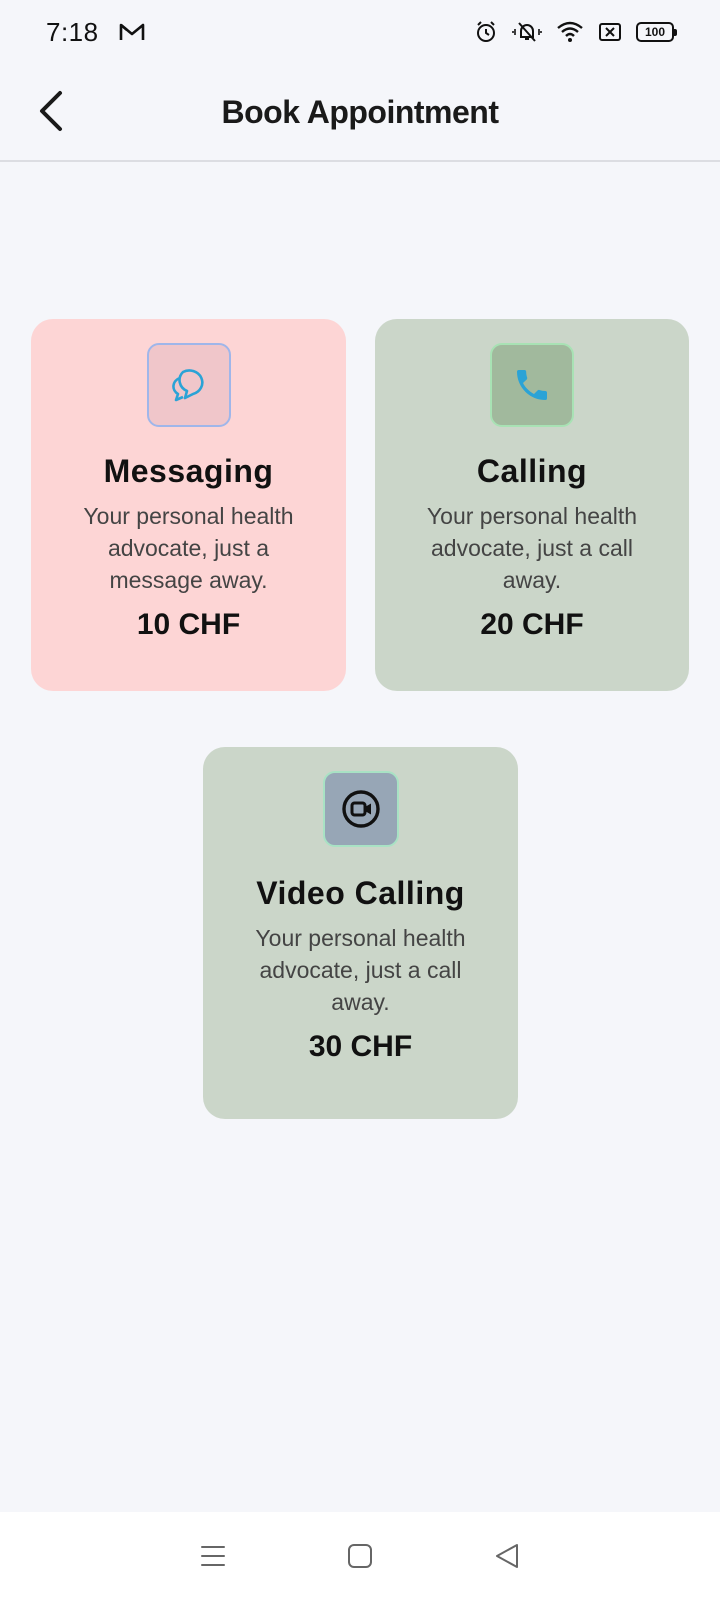 This screenshot has height=1600, width=720. What do you see at coordinates (610, 32) in the screenshot?
I see `no-sim-icon` at bounding box center [610, 32].